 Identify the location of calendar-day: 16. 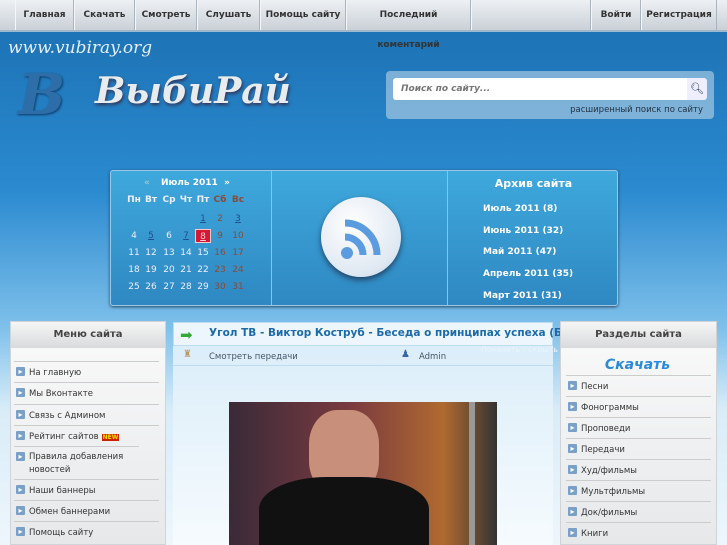
(220, 253).